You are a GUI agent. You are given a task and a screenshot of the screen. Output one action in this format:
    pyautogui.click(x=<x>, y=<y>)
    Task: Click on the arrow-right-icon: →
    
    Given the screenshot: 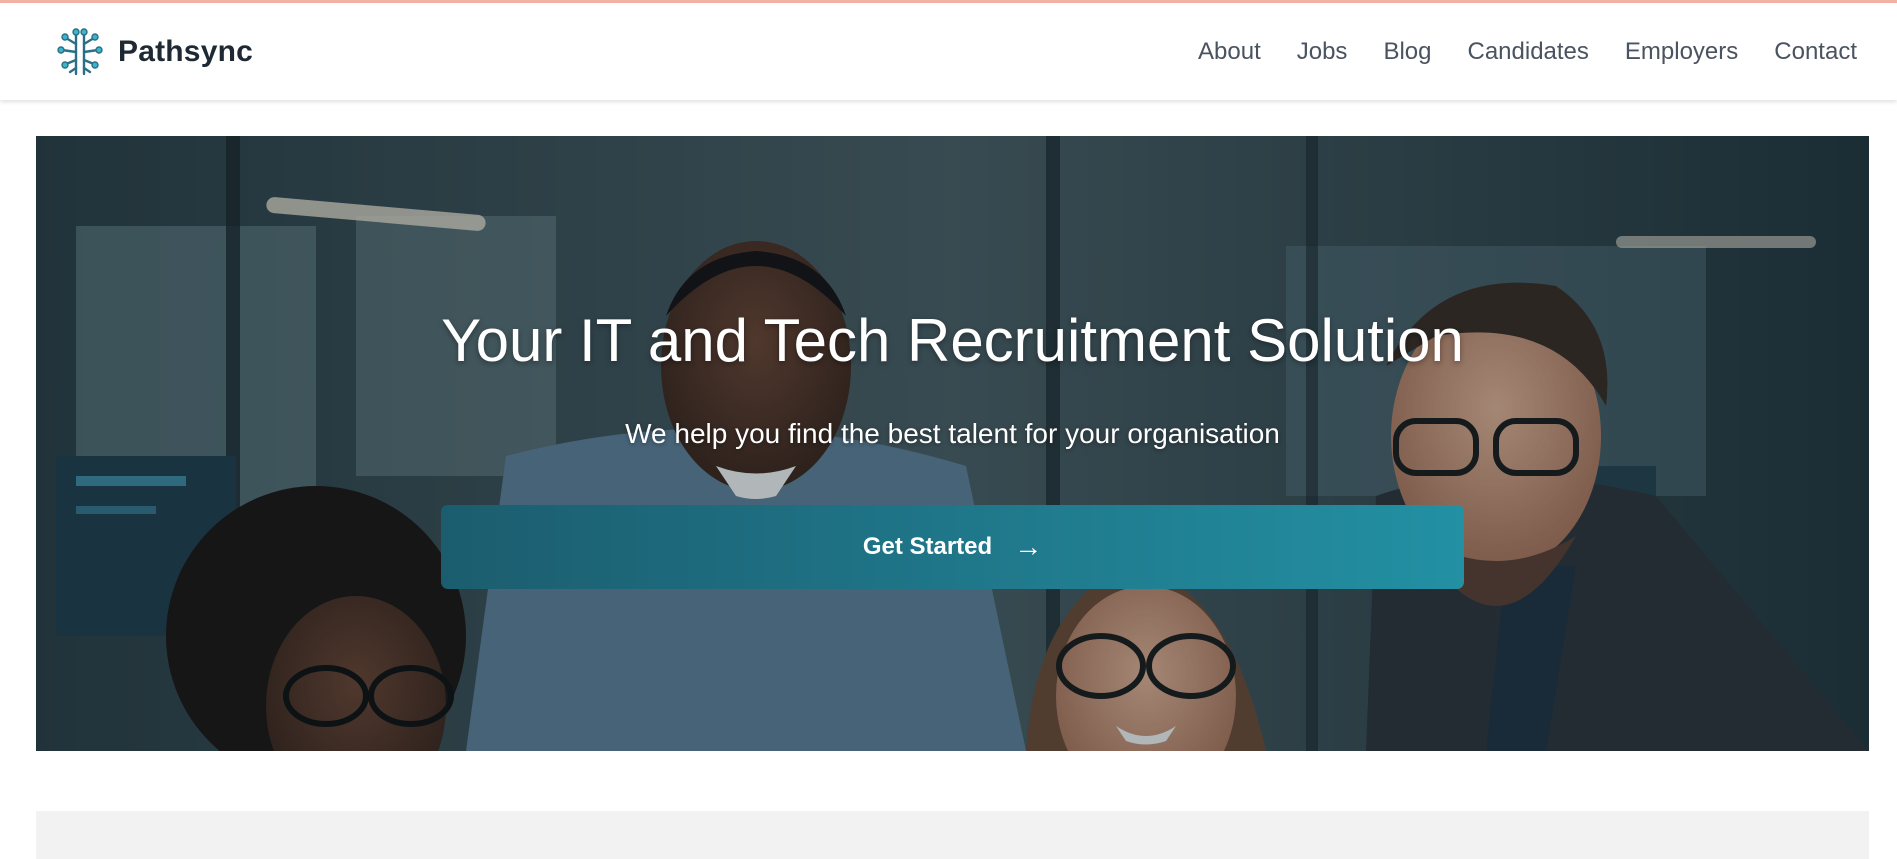 What is the action you would take?
    pyautogui.click(x=1028, y=546)
    